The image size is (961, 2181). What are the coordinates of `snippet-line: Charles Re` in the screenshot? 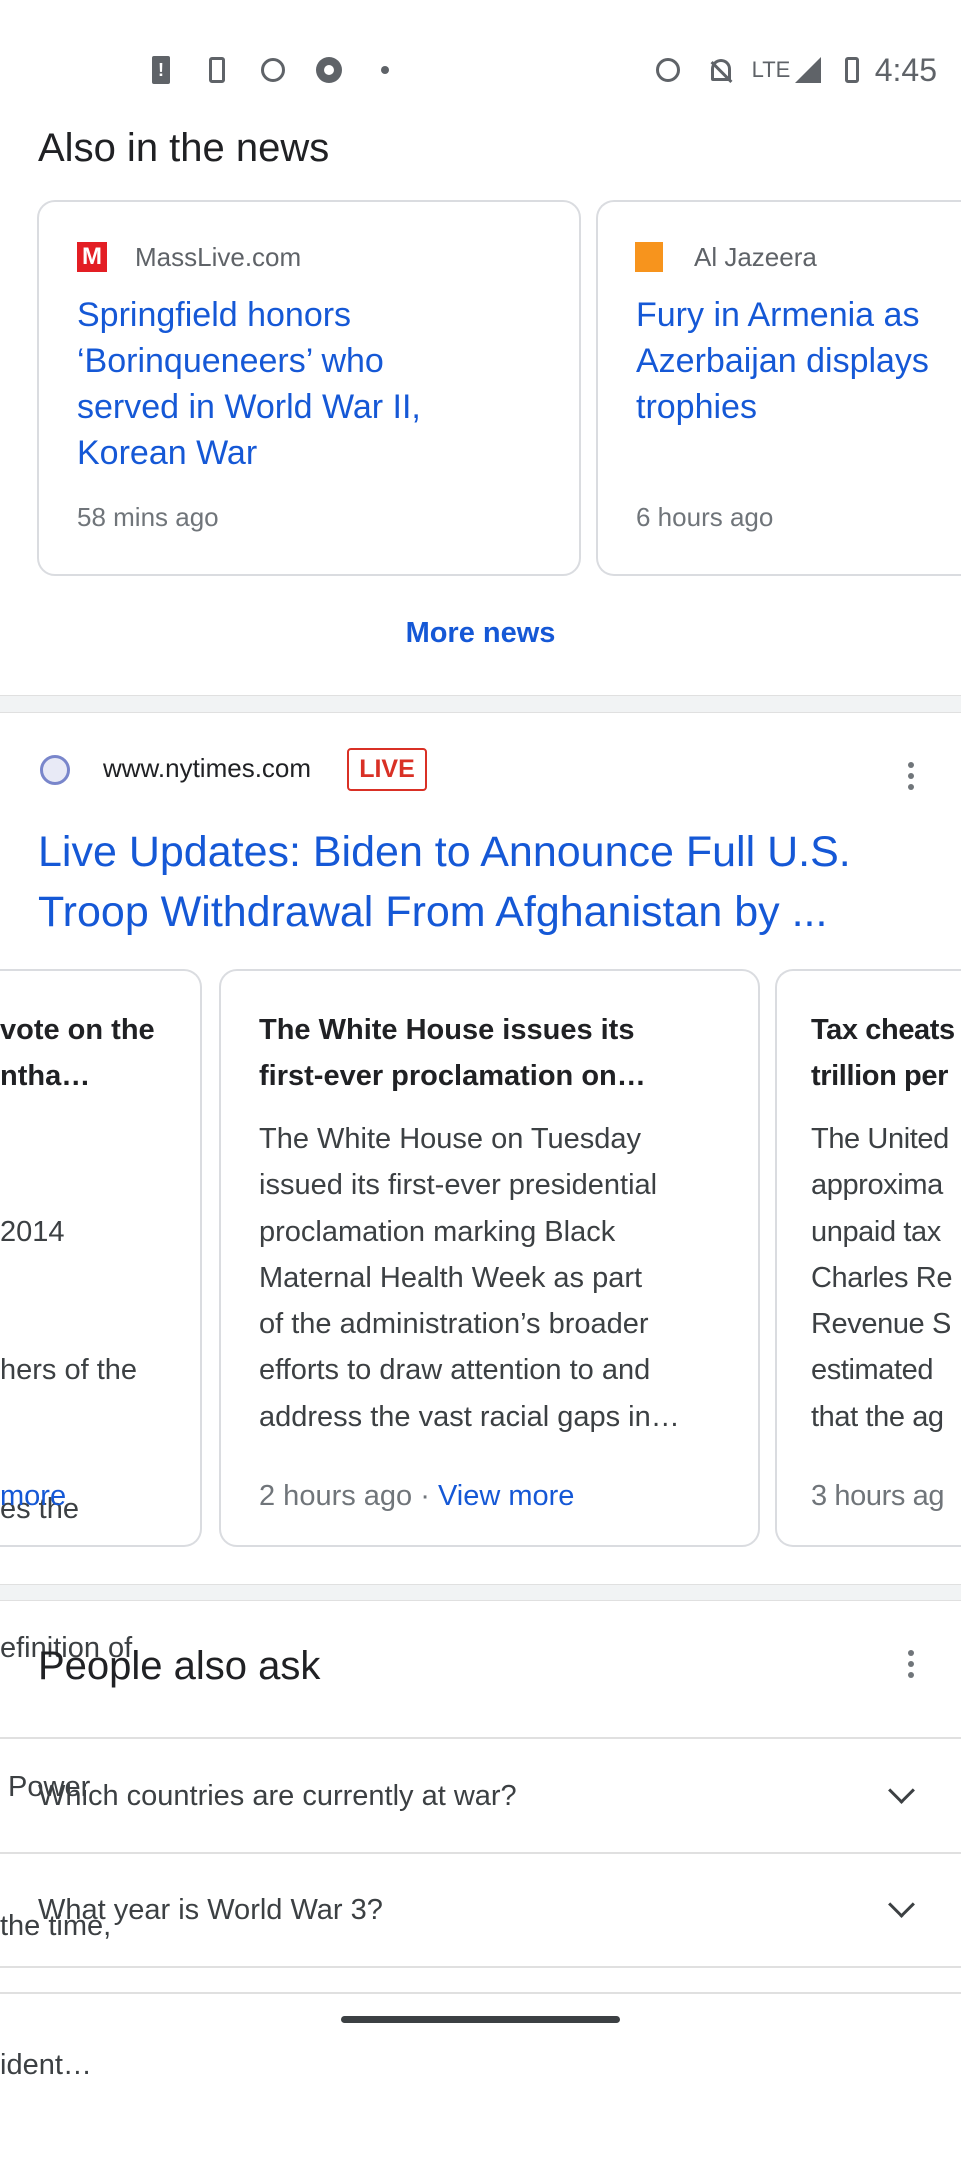 It's located at (882, 1277).